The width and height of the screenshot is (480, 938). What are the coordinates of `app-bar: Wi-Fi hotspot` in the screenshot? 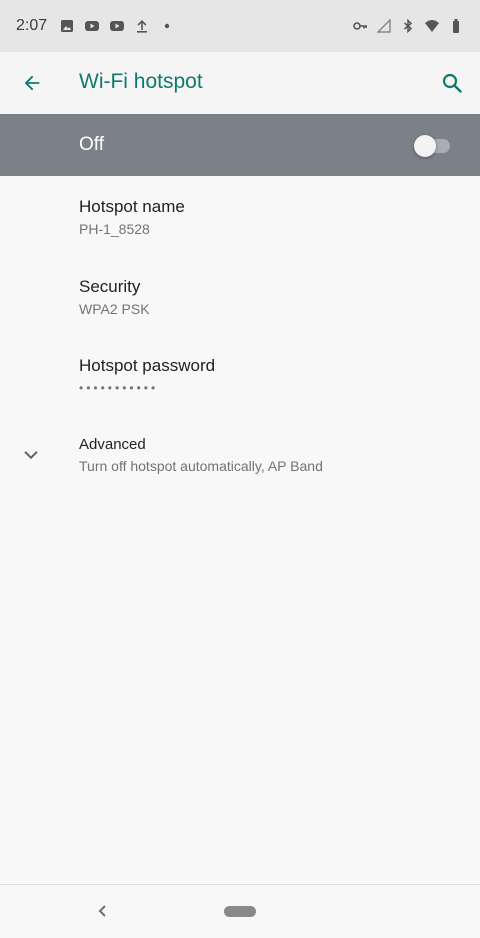 It's located at (240, 83).